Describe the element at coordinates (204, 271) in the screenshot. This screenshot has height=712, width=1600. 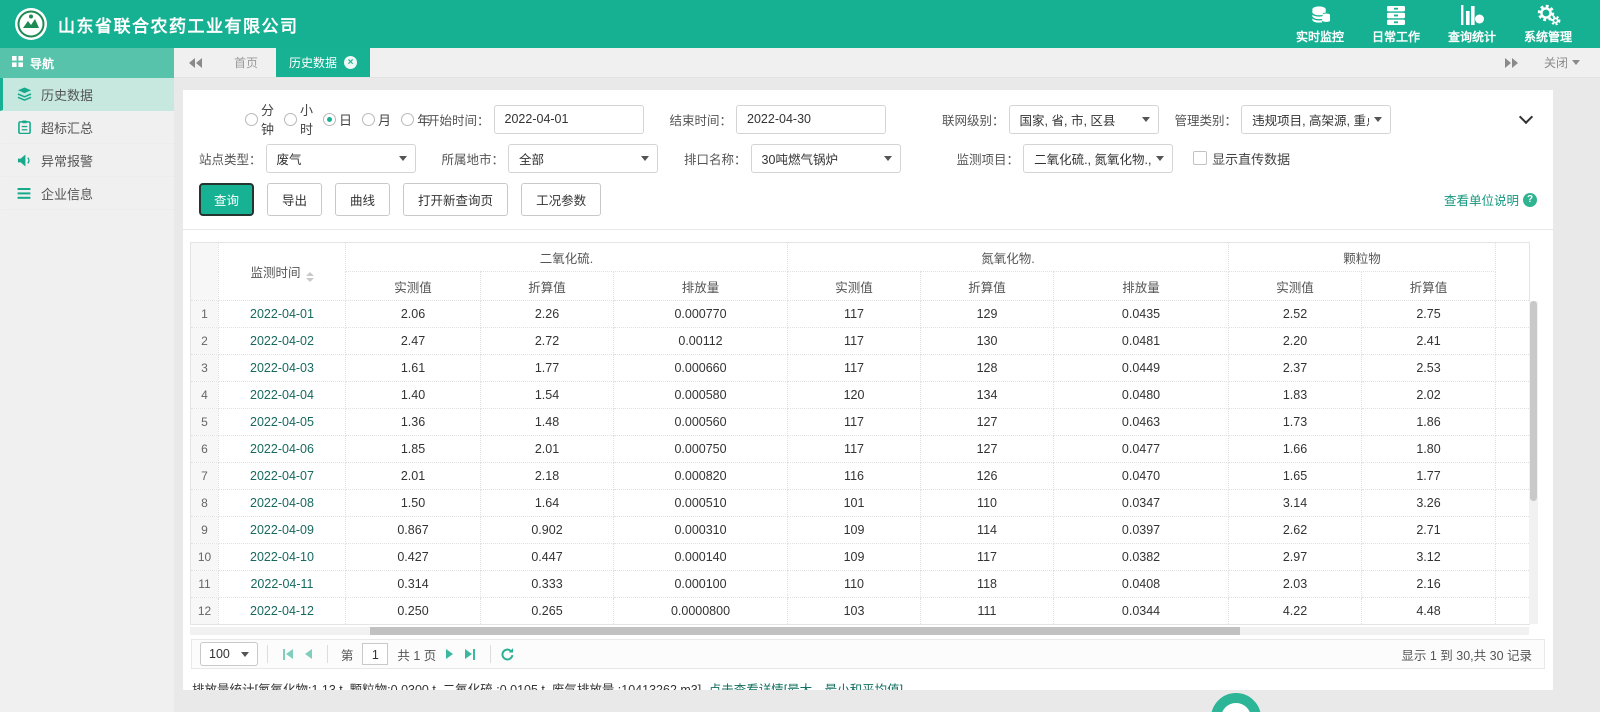
I see `corner-header-cell` at that location.